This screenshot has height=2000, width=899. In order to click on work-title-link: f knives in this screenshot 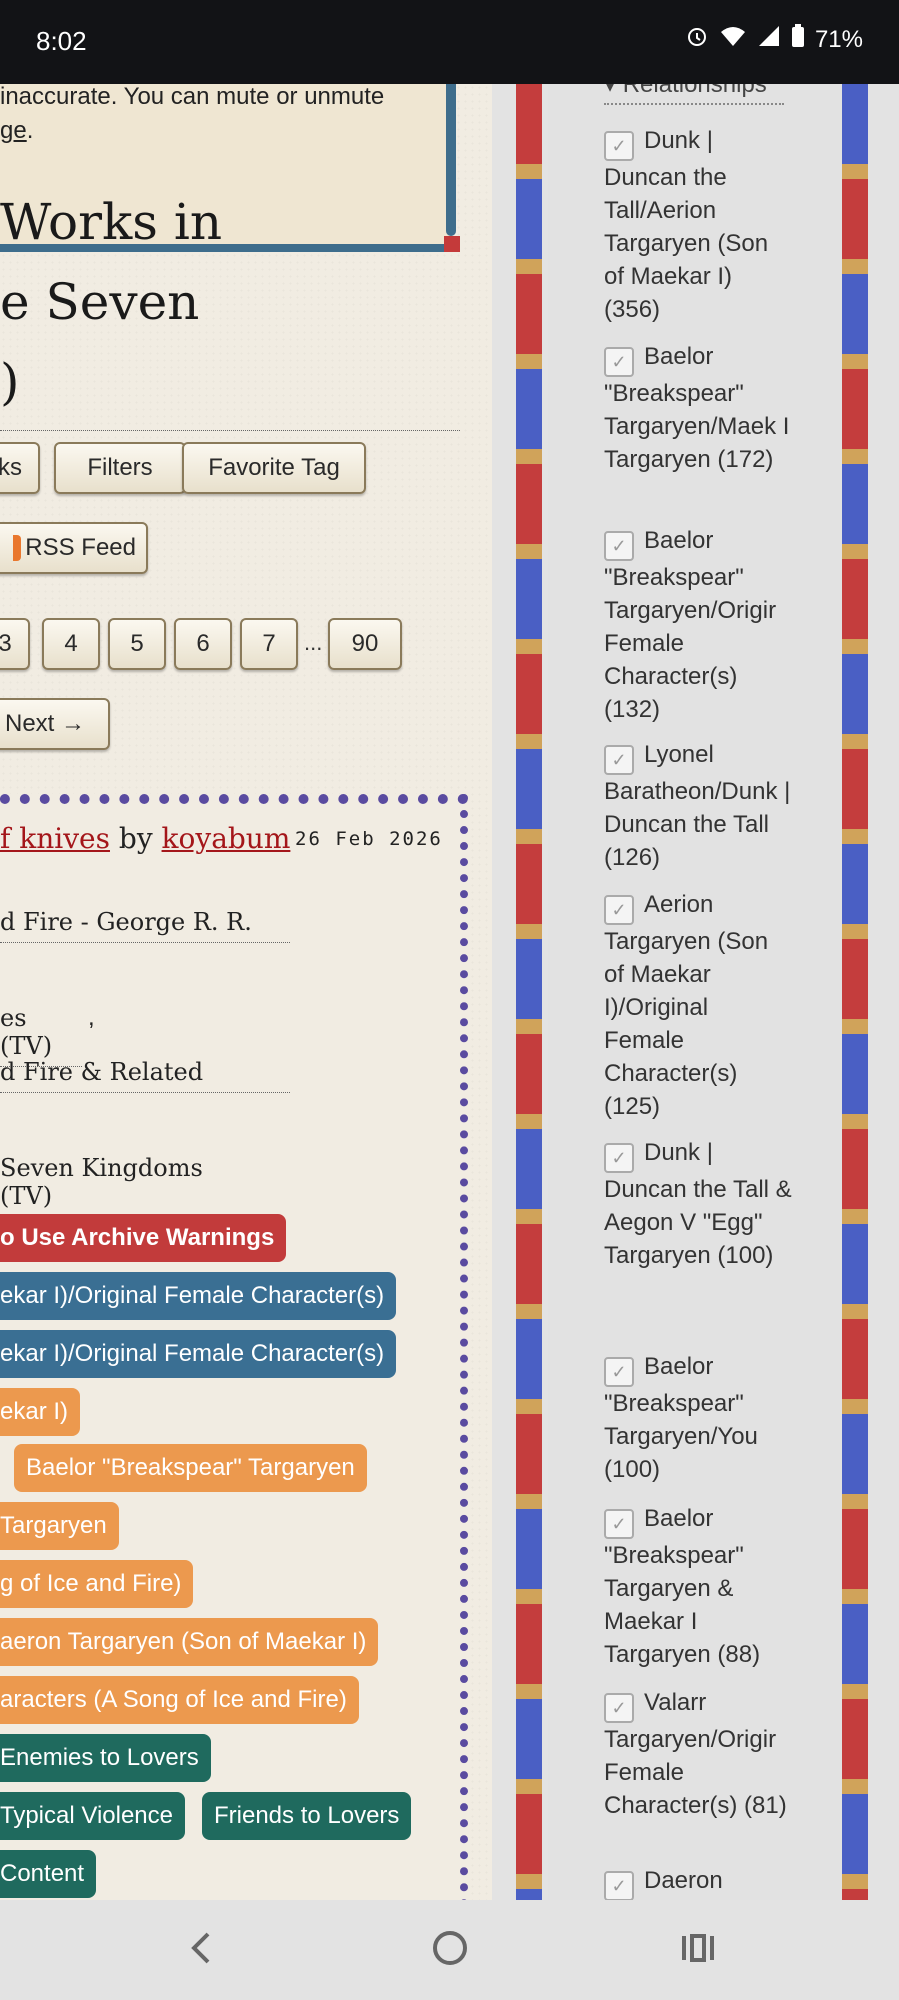, I will do `click(55, 838)`.